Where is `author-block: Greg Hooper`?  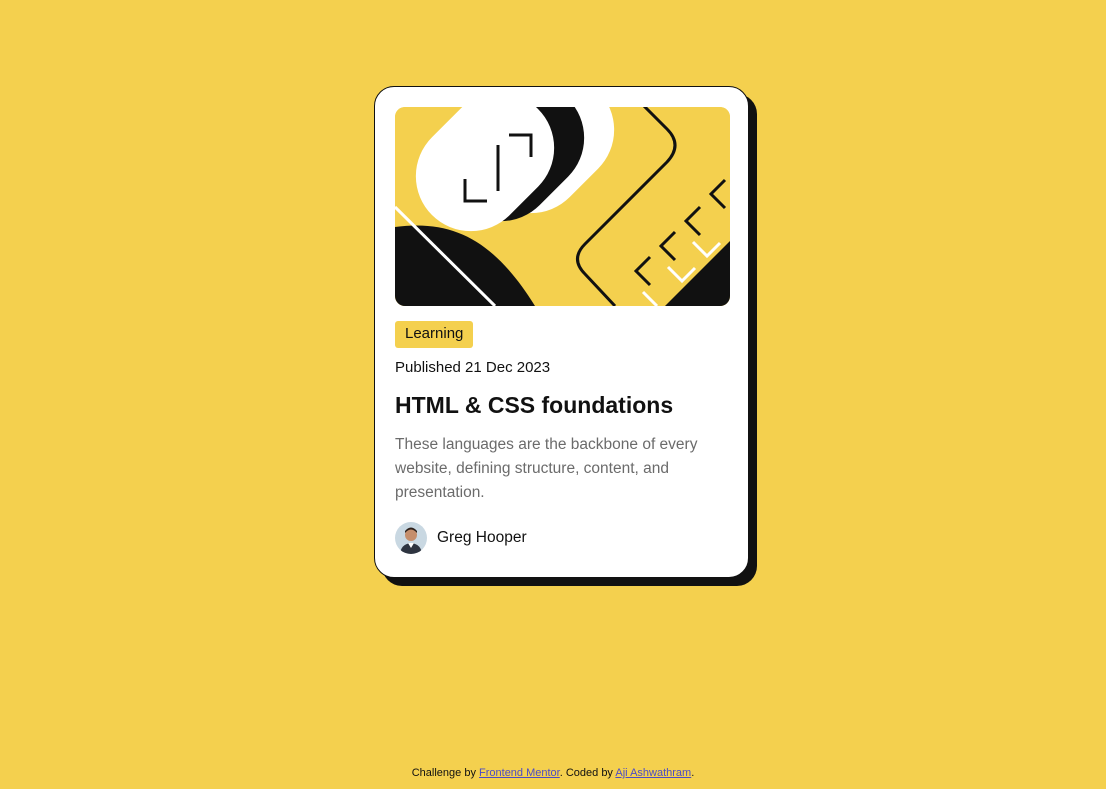 author-block: Greg Hooper is located at coordinates (561, 538).